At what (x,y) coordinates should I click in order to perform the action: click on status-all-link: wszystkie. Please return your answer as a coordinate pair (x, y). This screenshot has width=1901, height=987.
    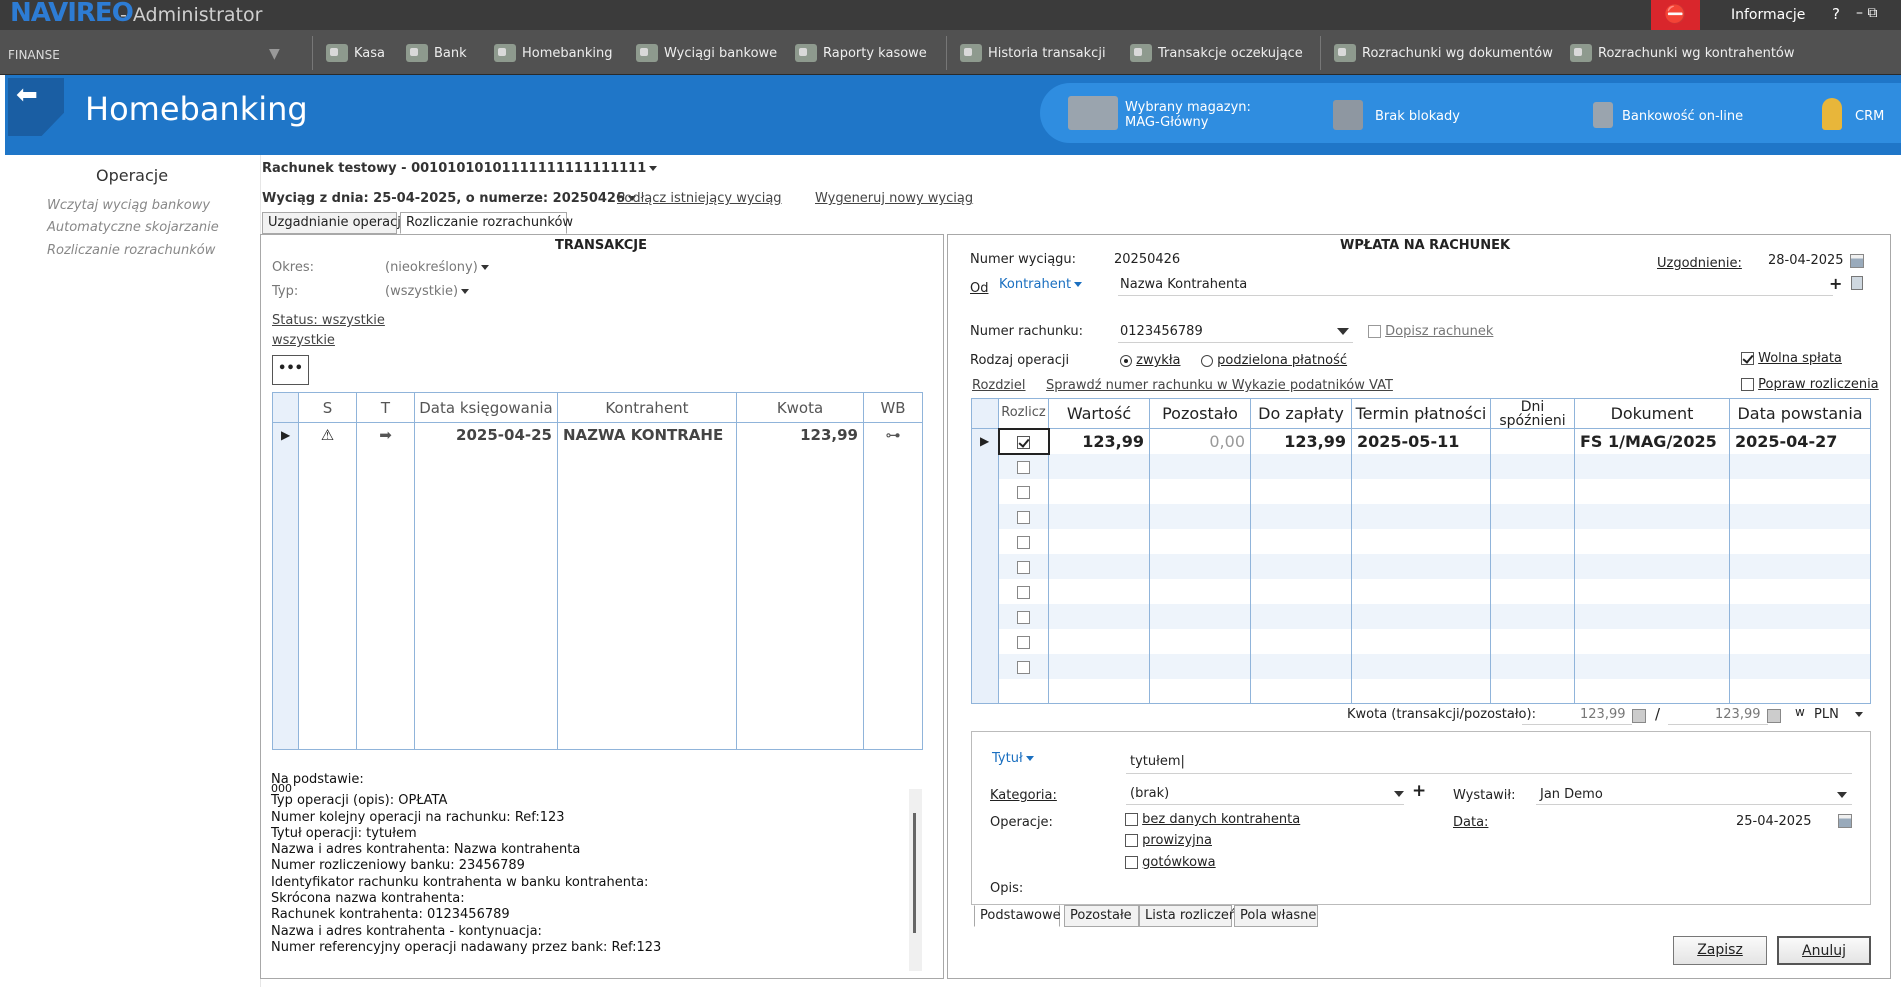
    Looking at the image, I should click on (303, 340).